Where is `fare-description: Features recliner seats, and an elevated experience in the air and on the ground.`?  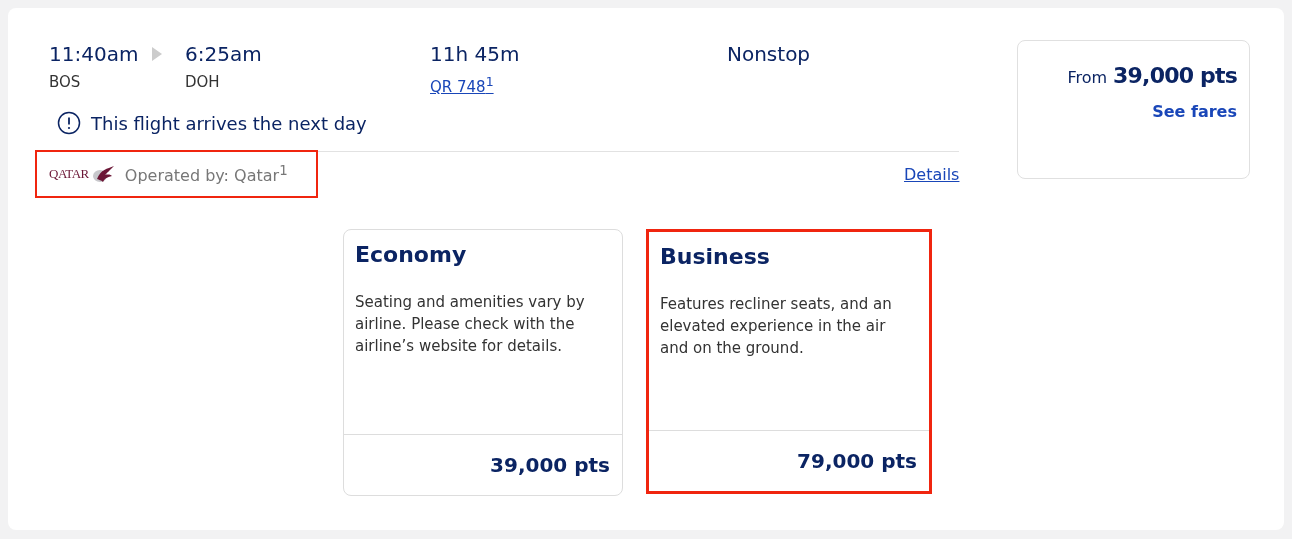 fare-description: Features recliner seats, and an elevated experience in the air and on the ground. is located at coordinates (776, 326).